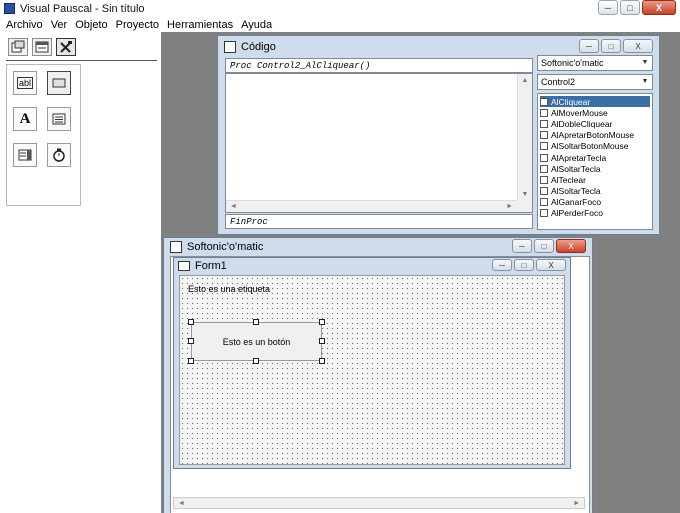  Describe the element at coordinates (43, 135) in the screenshot. I see `control-palette: abl A` at that location.